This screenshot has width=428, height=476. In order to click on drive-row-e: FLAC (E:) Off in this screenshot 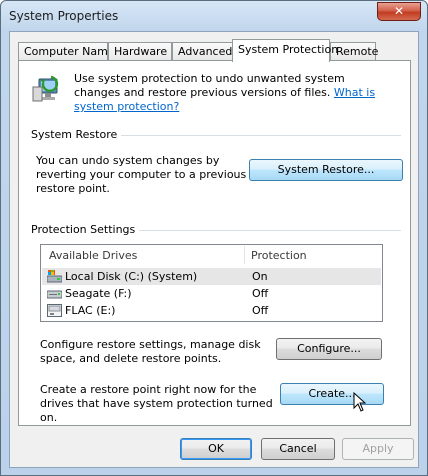, I will do `click(211, 310)`.